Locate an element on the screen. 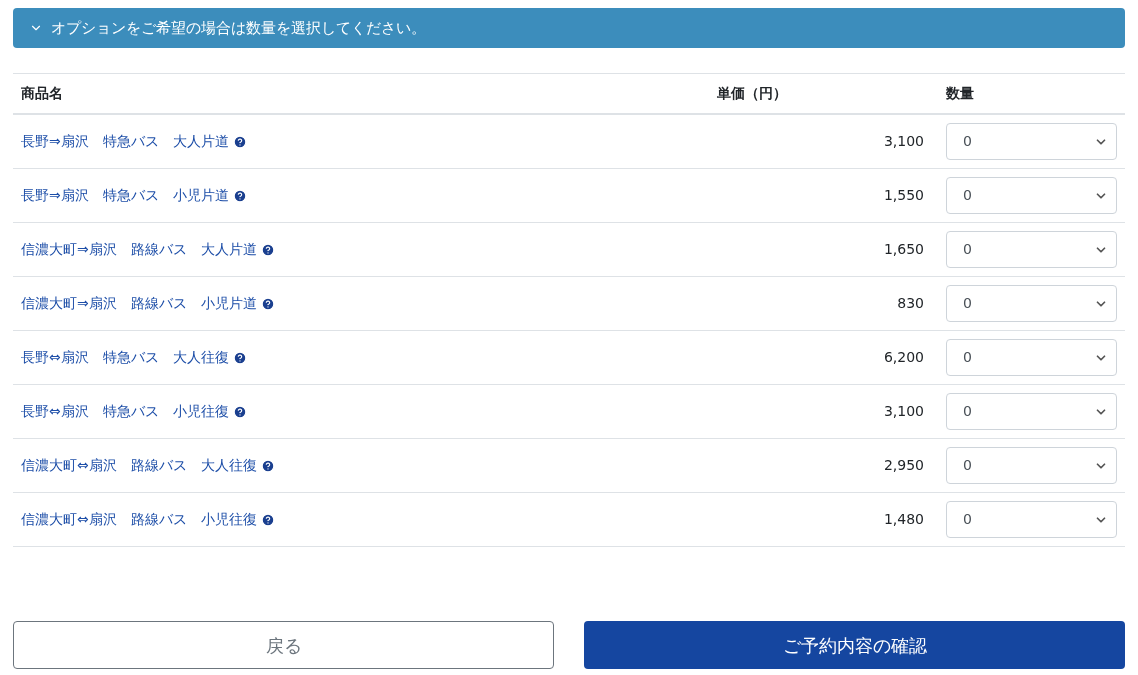 Image resolution: width=1138 pixels, height=675 pixels. product-name: 長野⇒扇沢 特急バス 大人片道 is located at coordinates (125, 141).